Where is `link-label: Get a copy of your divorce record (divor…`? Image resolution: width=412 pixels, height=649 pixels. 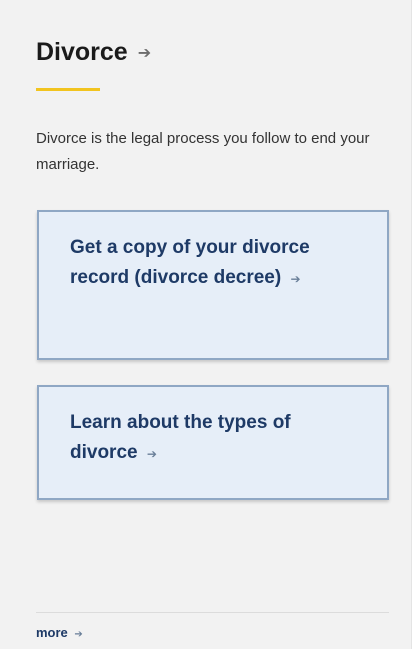 link-label: Get a copy of your divorce record (divor… is located at coordinates (190, 262).